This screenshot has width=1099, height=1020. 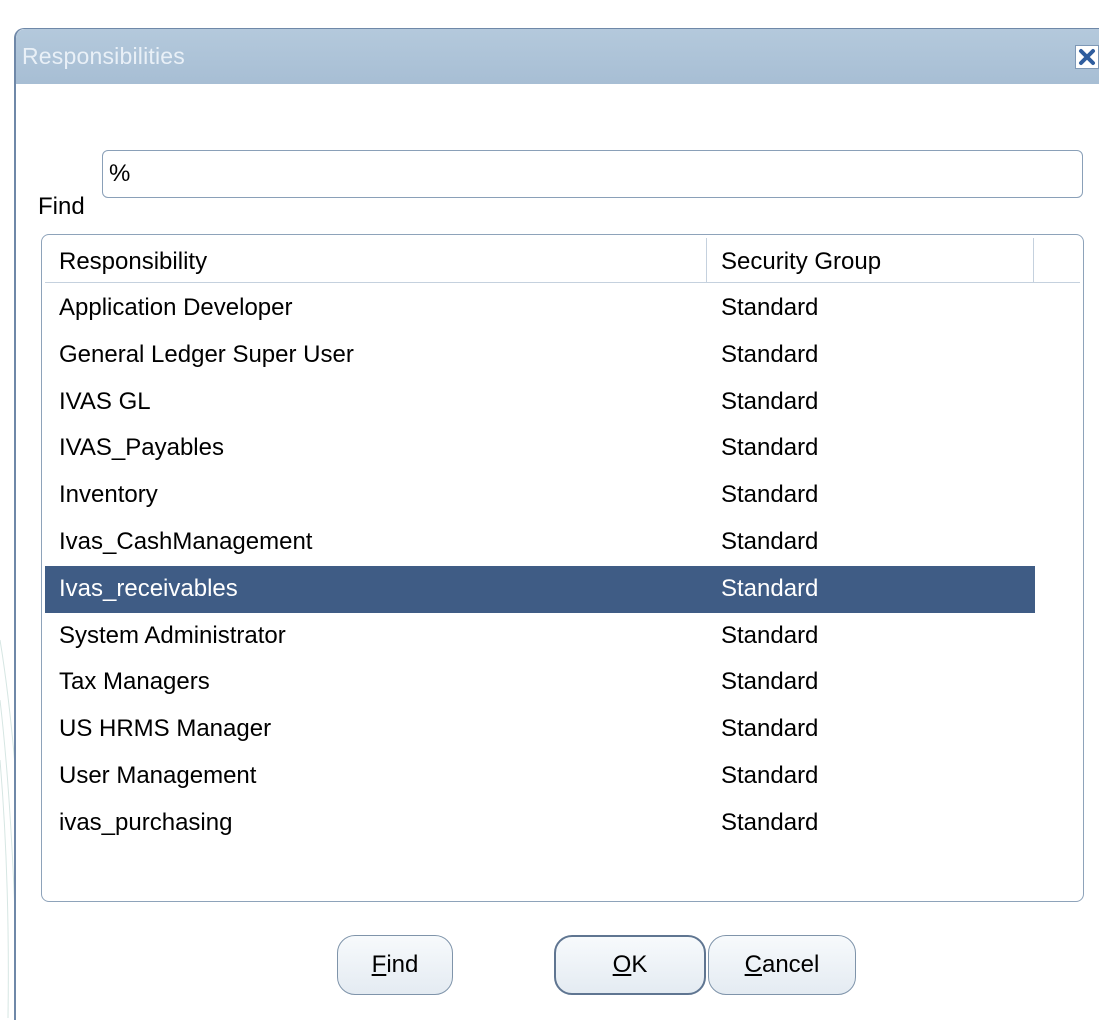 What do you see at coordinates (148, 588) in the screenshot?
I see `responsibility-cell: Ivas_receivables` at bounding box center [148, 588].